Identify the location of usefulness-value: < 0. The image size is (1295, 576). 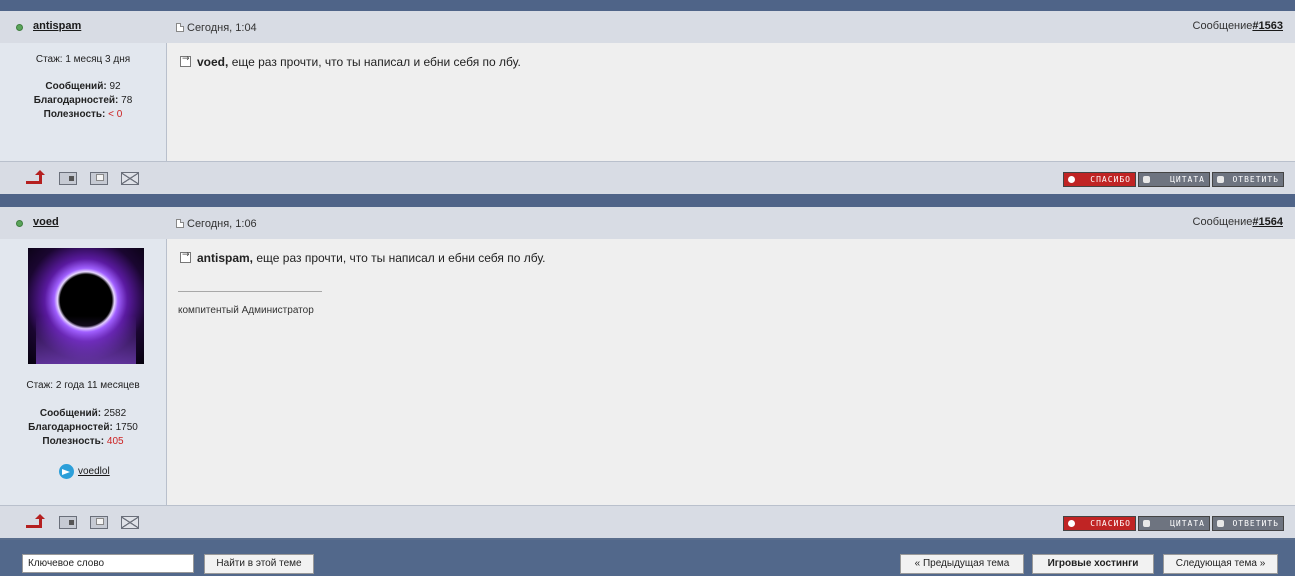
(115, 114).